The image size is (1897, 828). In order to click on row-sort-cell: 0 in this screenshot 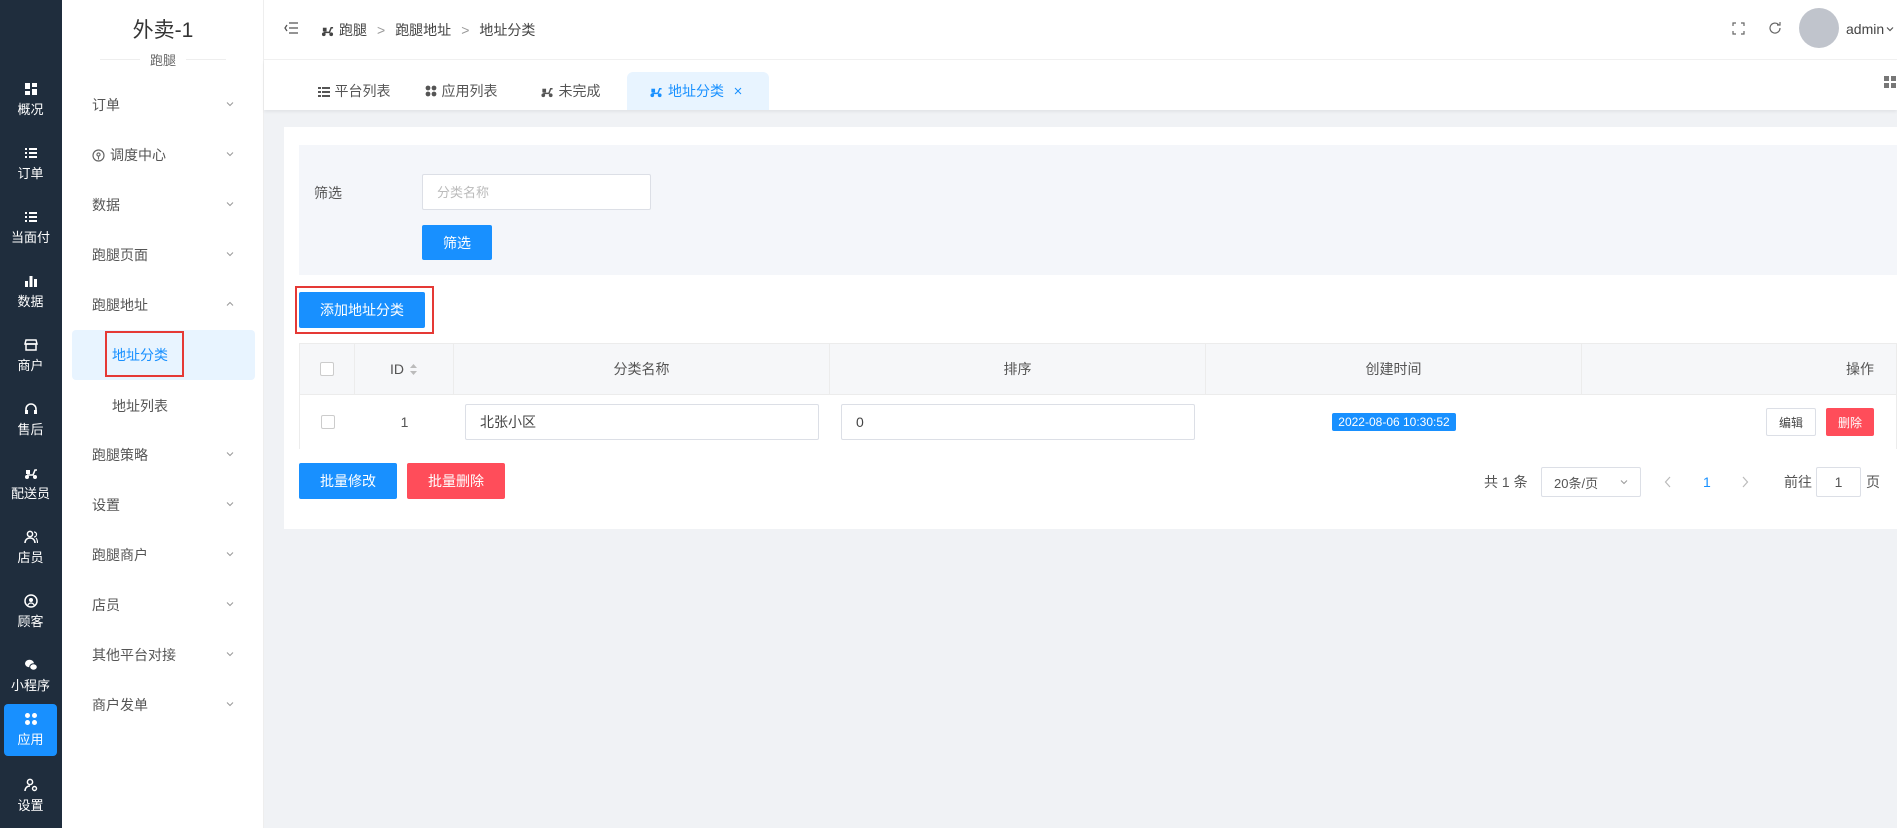, I will do `click(1018, 422)`.